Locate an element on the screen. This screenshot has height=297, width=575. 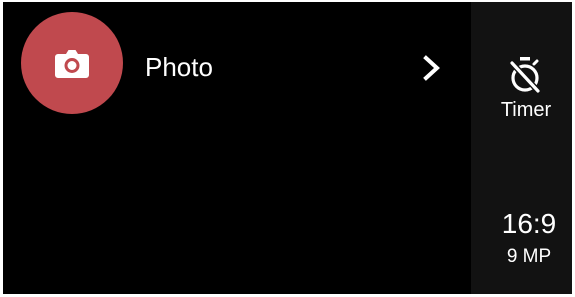
timer-button: Timer is located at coordinates (521, 90).